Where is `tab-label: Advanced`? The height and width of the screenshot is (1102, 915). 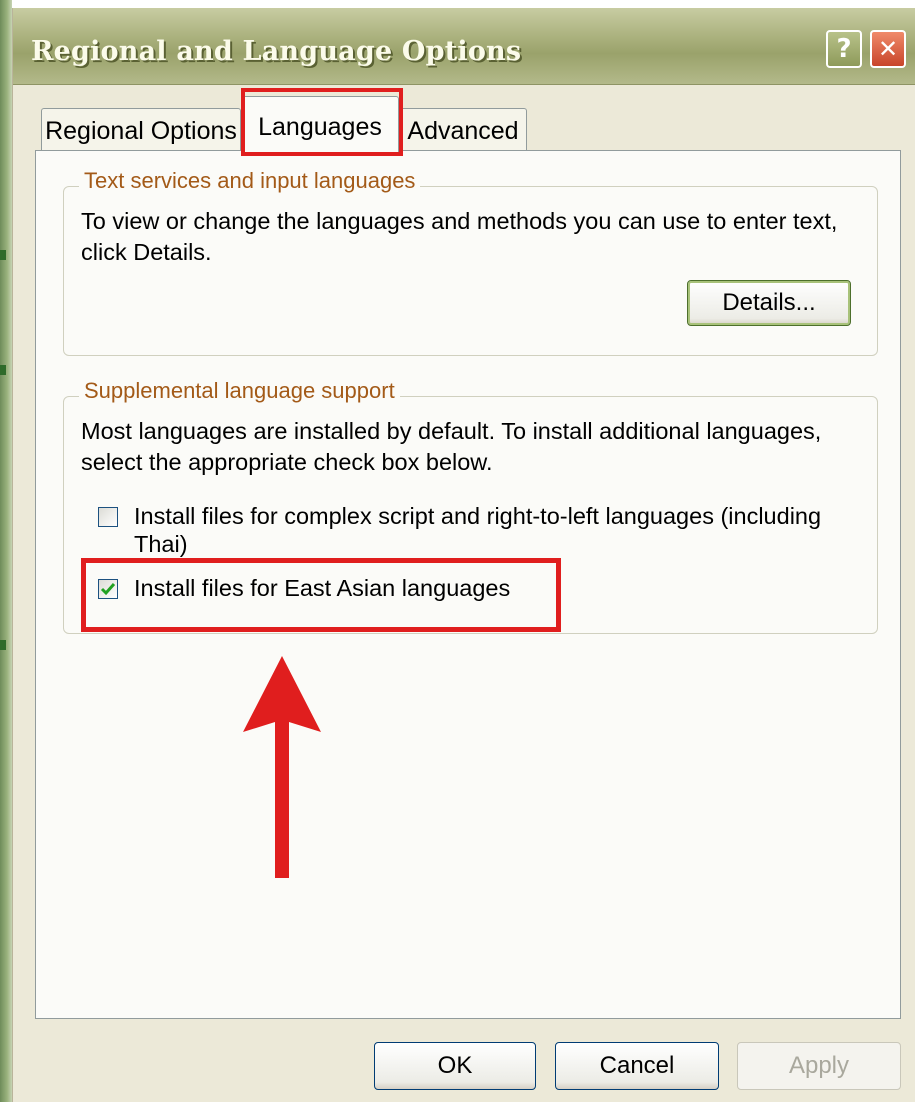 tab-label: Advanced is located at coordinates (463, 131).